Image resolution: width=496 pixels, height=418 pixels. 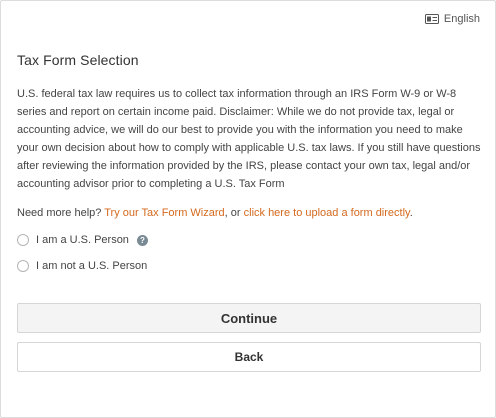 I want to click on non-us-person-option: I am not a U.S. Person, so click(x=82, y=266).